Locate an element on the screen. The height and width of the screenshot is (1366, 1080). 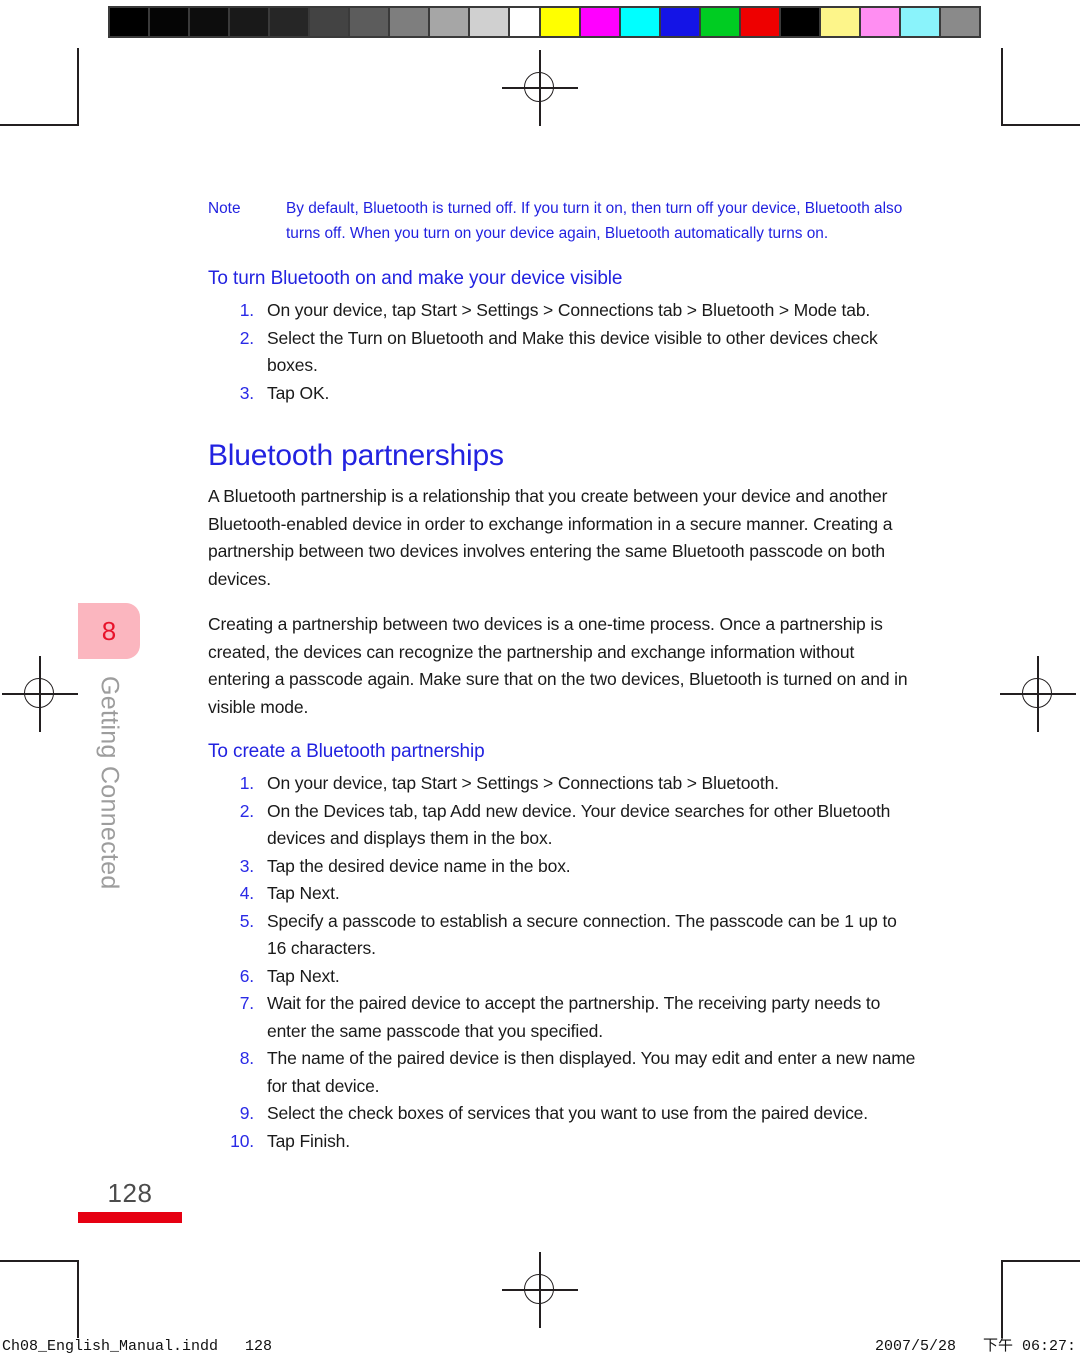
list-item-number: 7. is located at coordinates (246, 1003).